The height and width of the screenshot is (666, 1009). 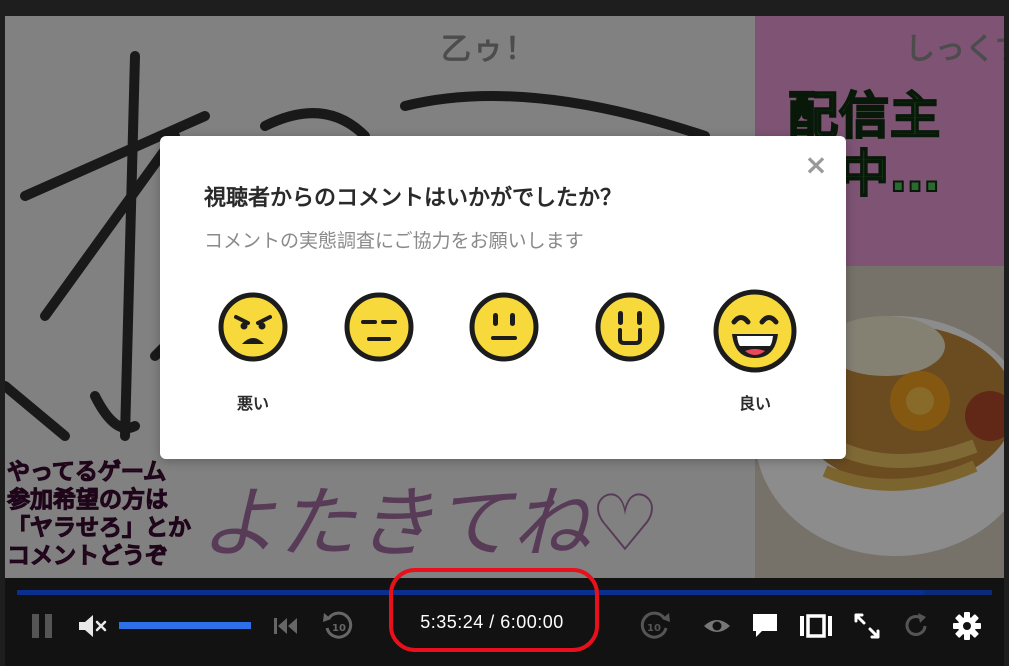 I want to click on volume-slider-level, so click(x=185, y=625).